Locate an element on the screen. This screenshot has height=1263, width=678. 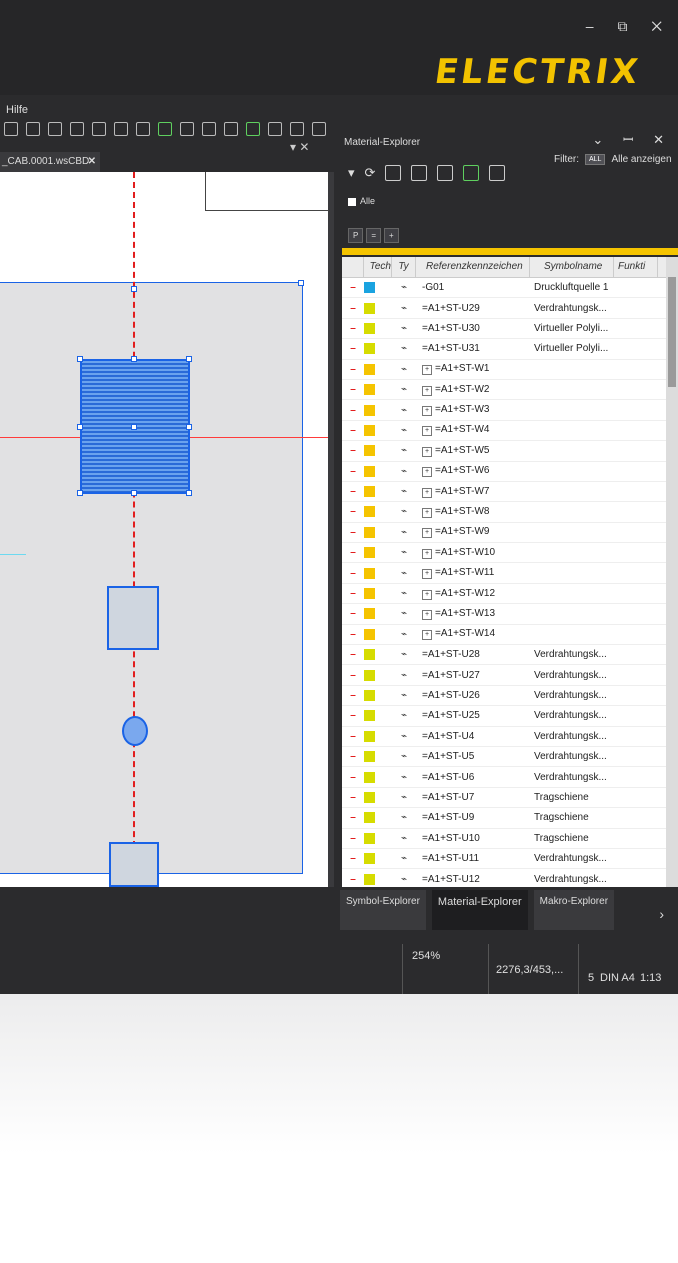
close-icon: ✕ is located at coordinates (92, 162).